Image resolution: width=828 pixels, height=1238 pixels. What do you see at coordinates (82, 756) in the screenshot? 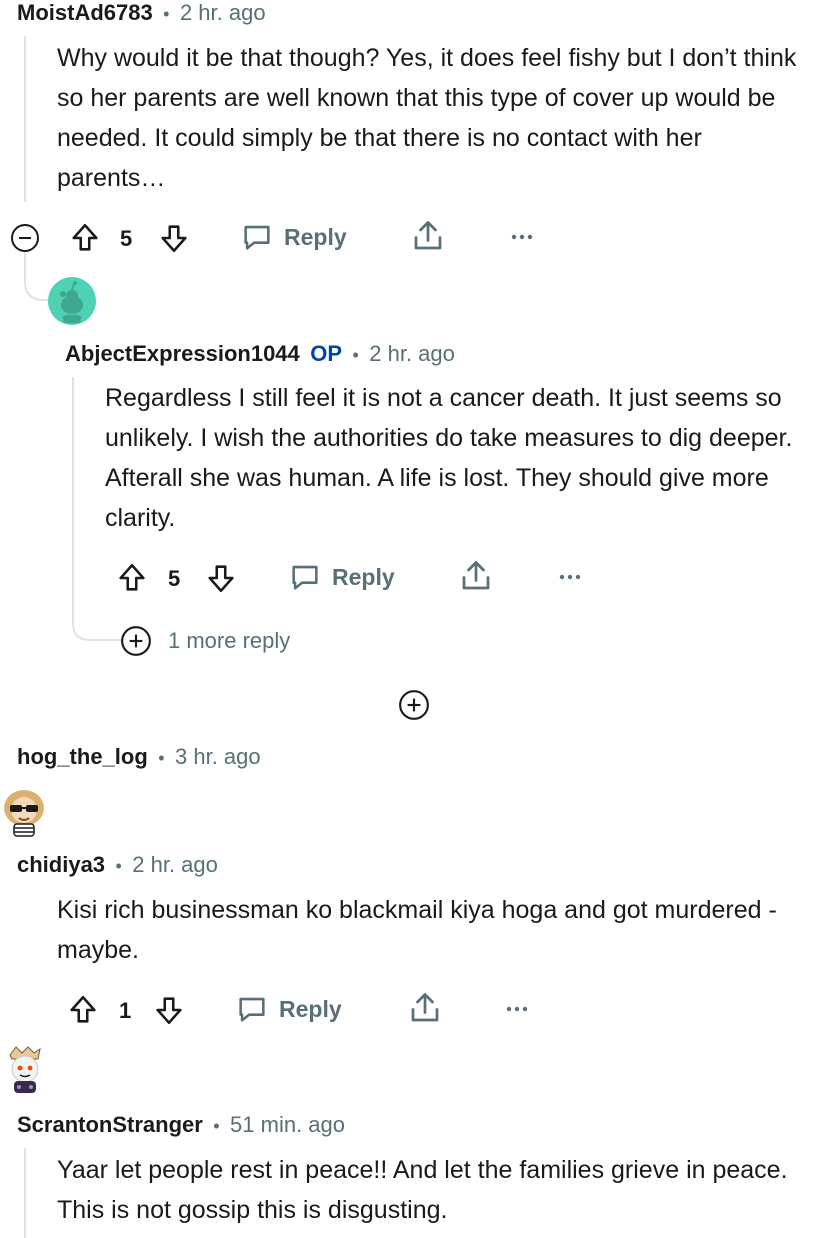
I see `username: hog_the_log` at bounding box center [82, 756].